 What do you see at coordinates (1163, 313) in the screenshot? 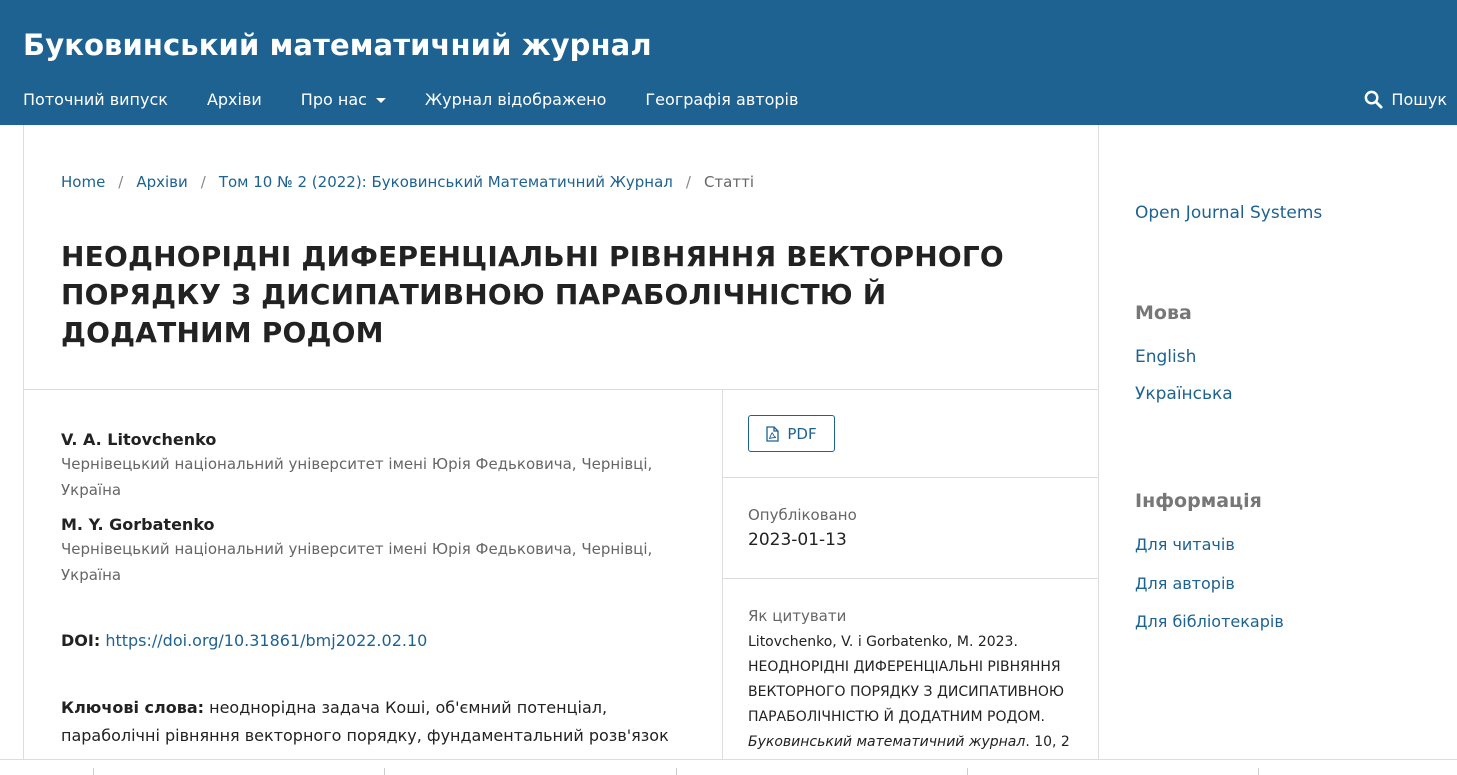
I see `language-heading: Мова` at bounding box center [1163, 313].